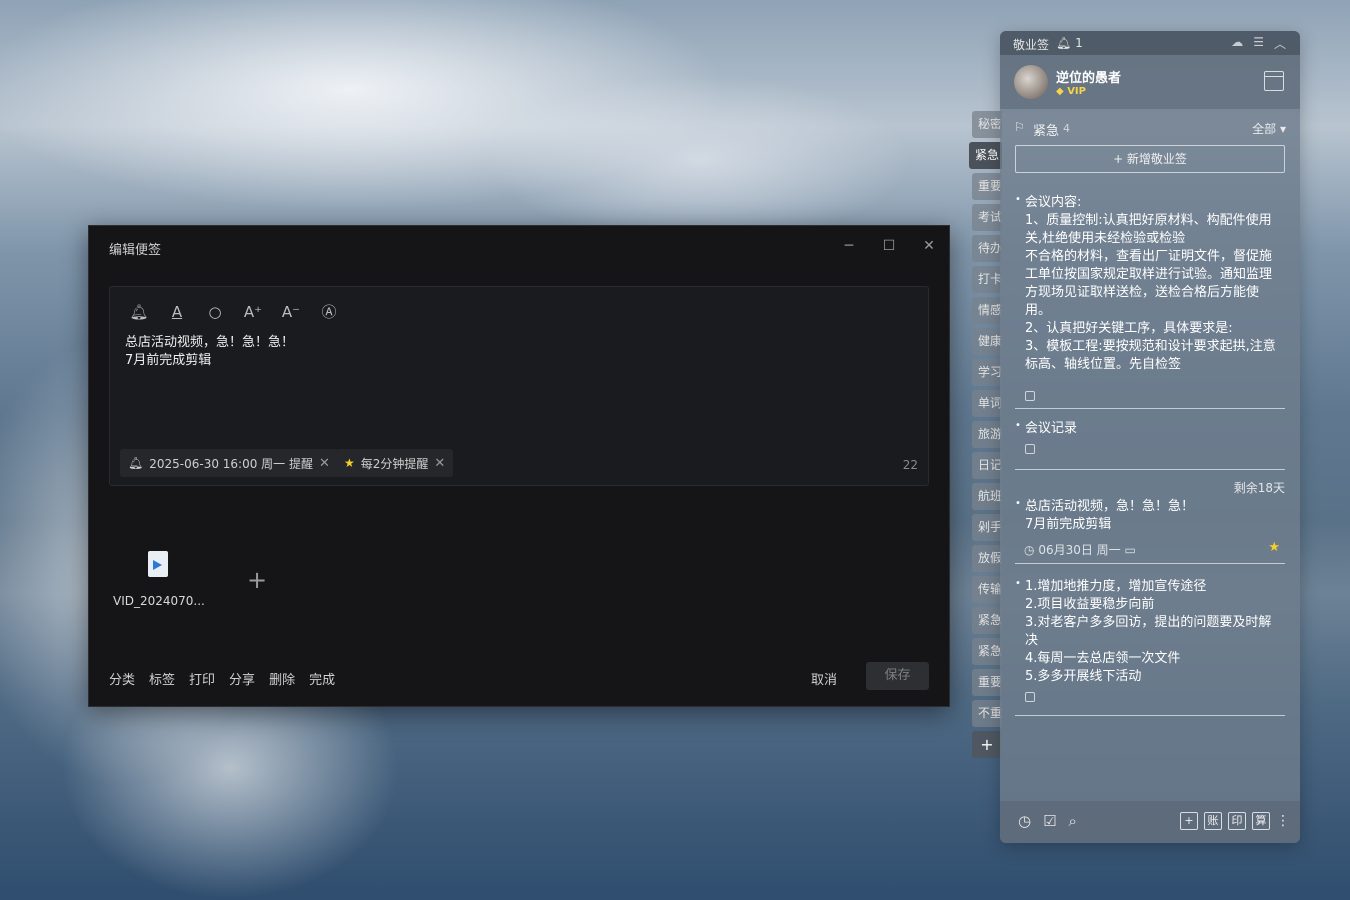  Describe the element at coordinates (1073, 821) in the screenshot. I see `search-icon: ⌕` at that location.